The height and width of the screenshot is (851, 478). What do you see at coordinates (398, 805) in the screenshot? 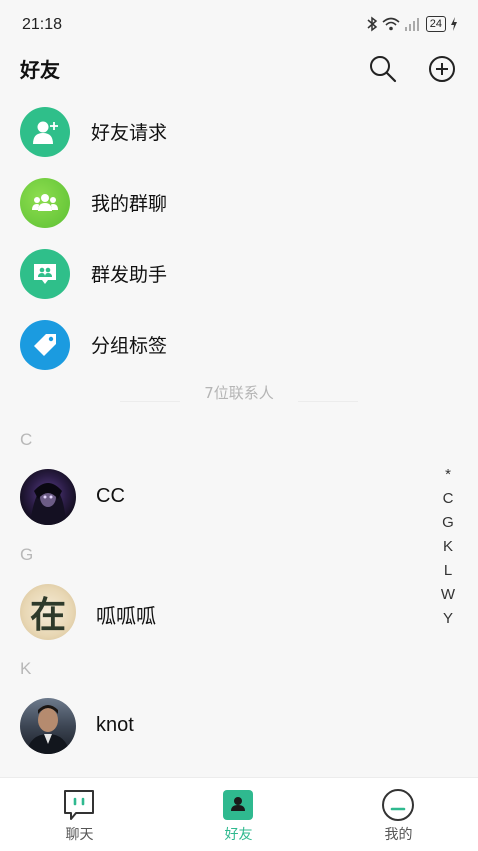
I see `profile-icon` at bounding box center [398, 805].